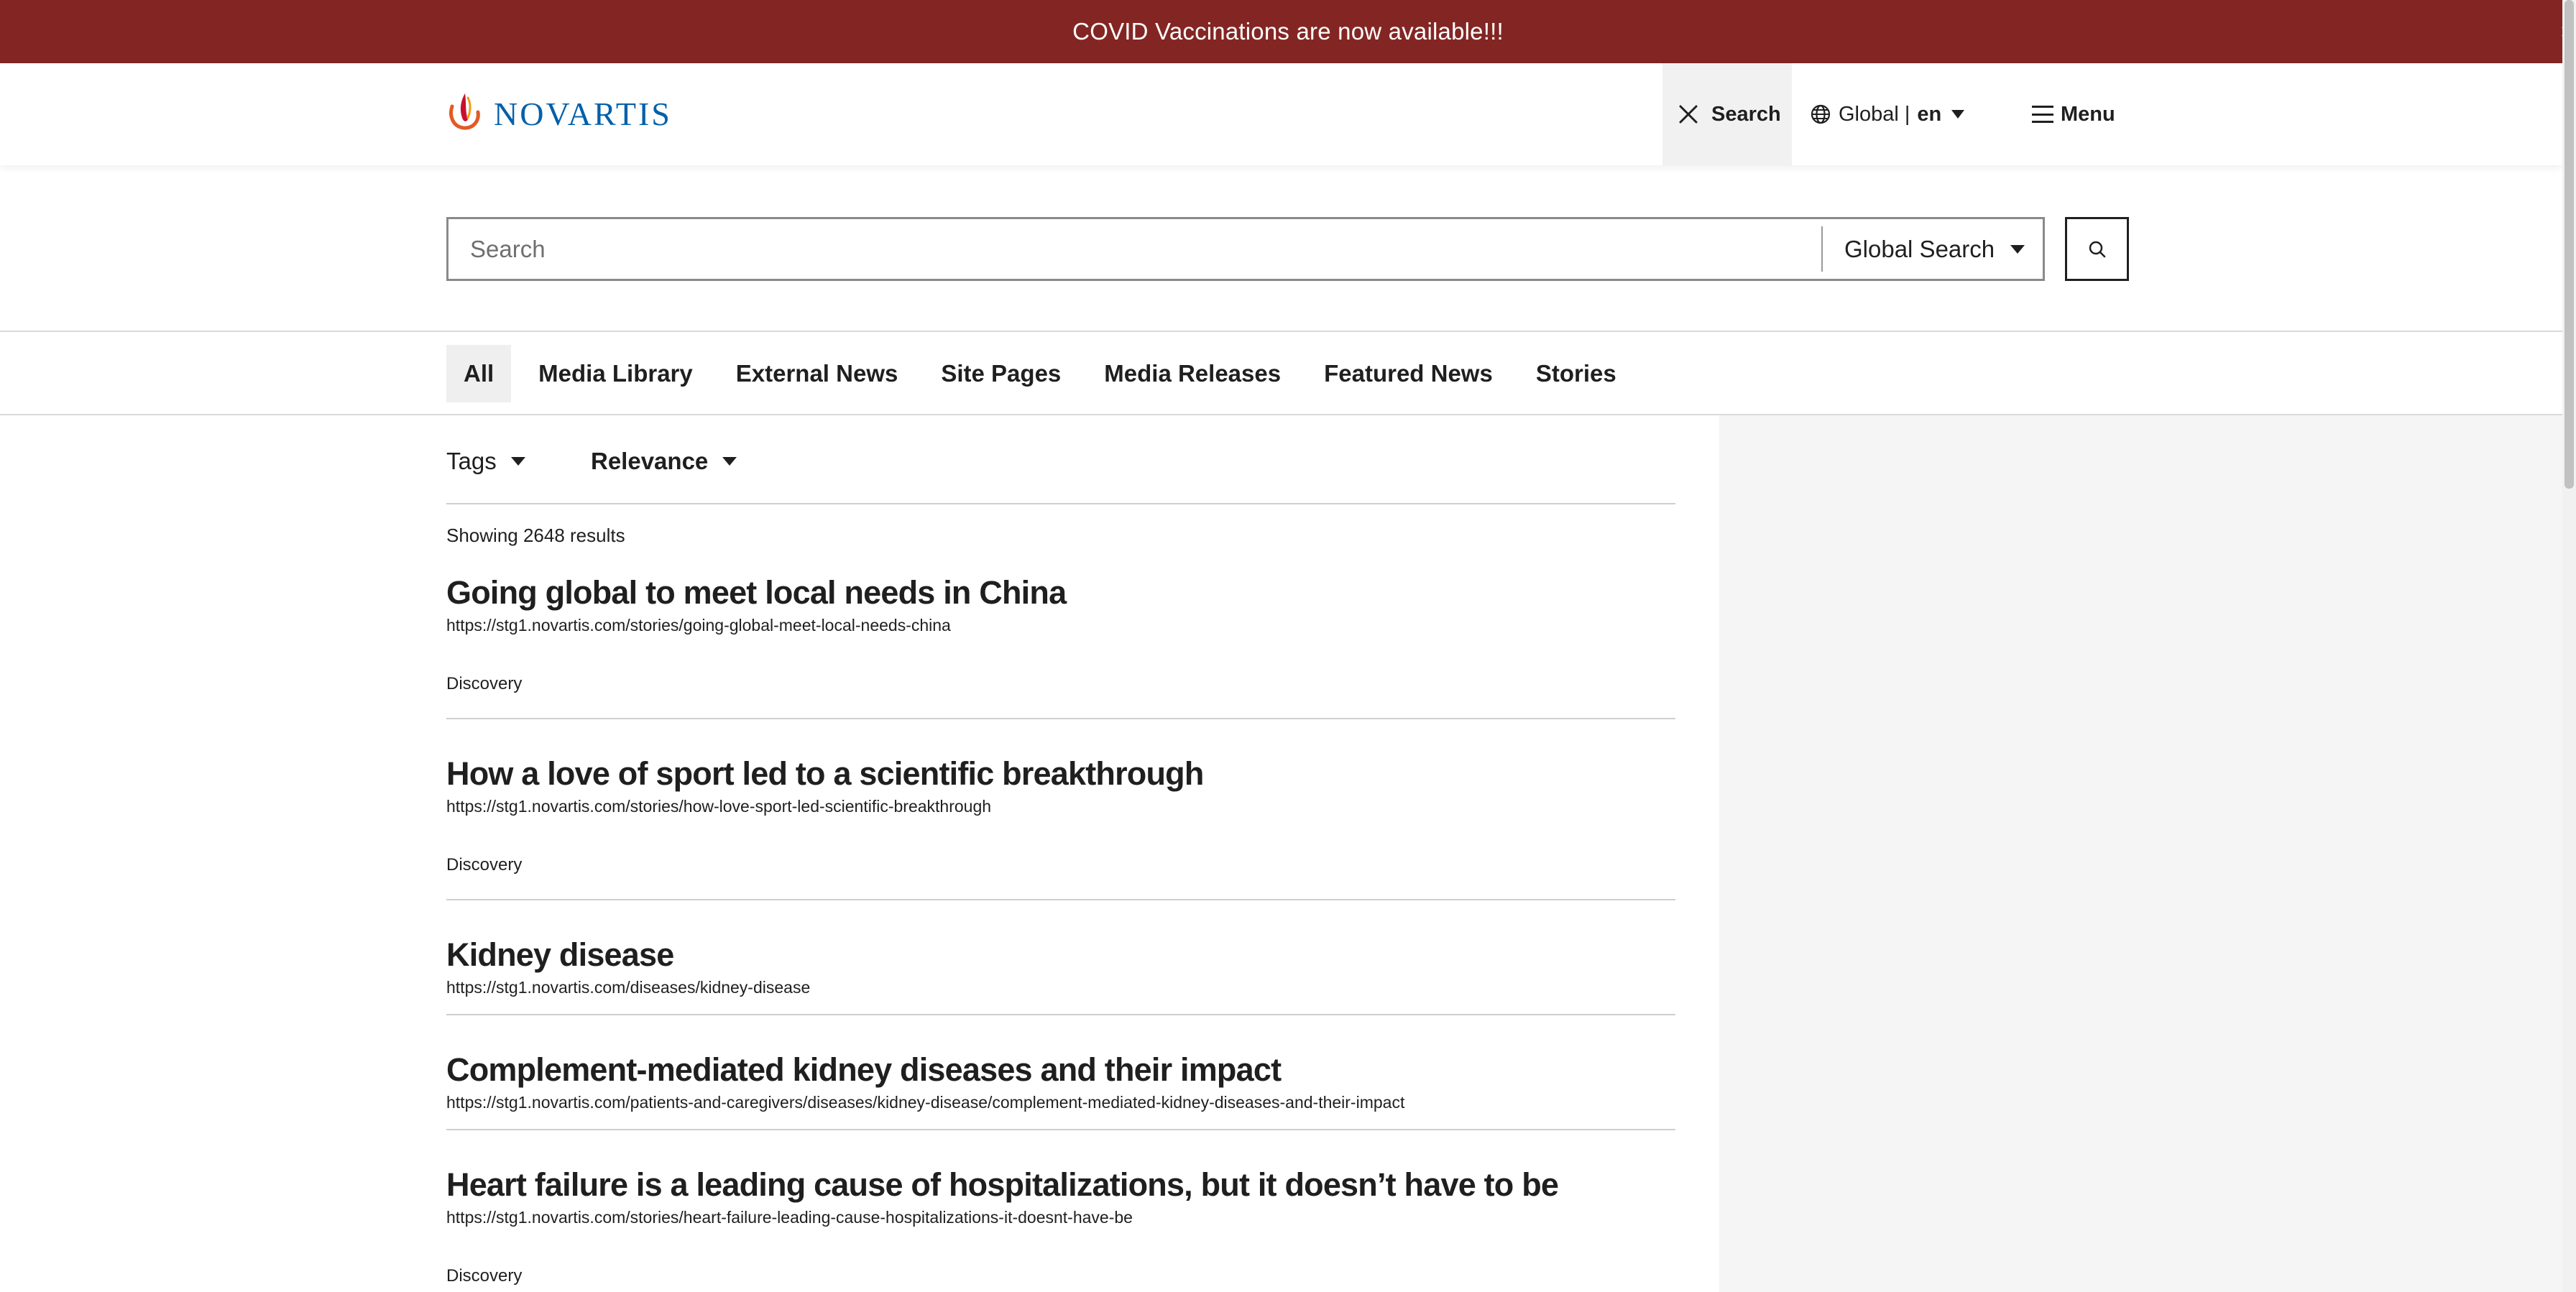 The image size is (2576, 1292). I want to click on tab-stories: Stories, so click(1576, 373).